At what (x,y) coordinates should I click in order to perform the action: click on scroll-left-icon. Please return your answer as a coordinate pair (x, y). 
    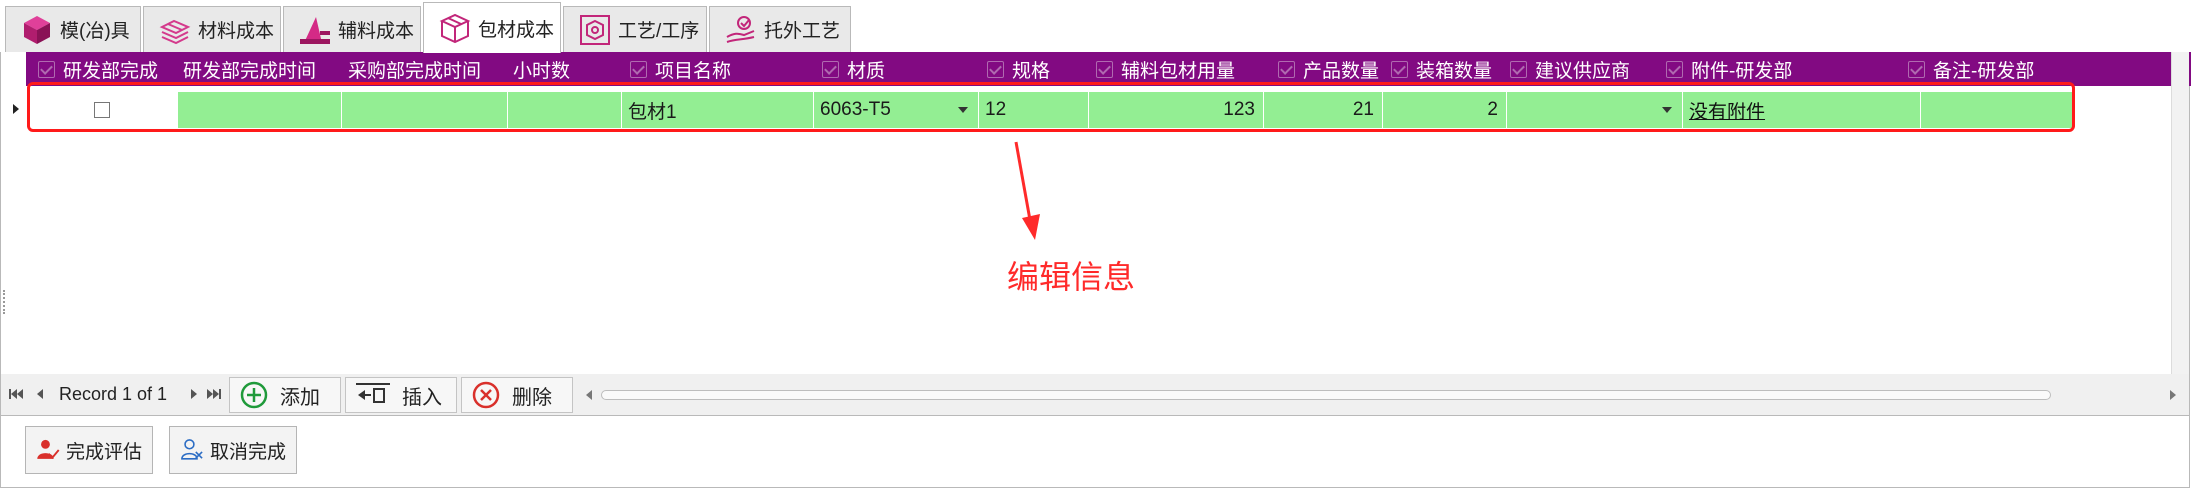
    Looking at the image, I should click on (589, 395).